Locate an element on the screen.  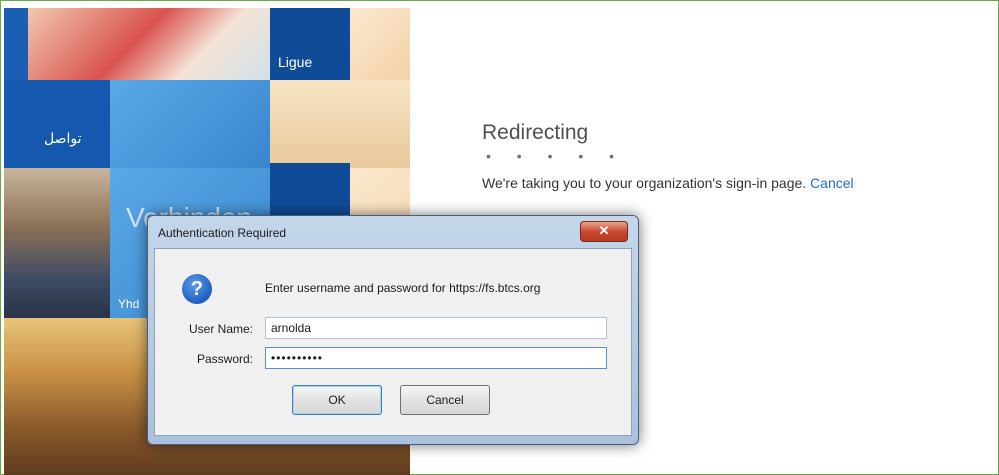
redirect-title: Redirecting is located at coordinates (535, 132).